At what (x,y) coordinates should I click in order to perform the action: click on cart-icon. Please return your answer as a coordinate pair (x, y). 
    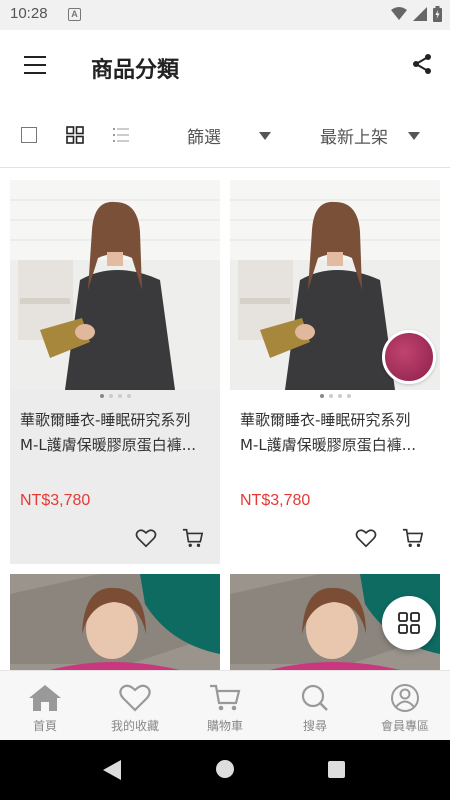
    Looking at the image, I should click on (225, 697).